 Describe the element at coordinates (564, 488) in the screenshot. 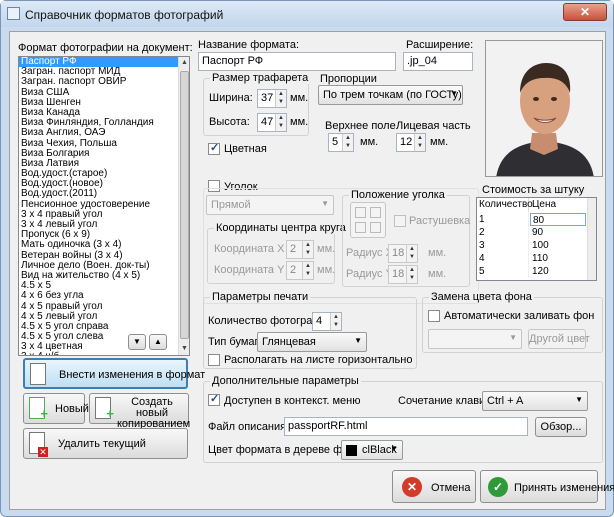

I see `accept-label: Принять изменения` at that location.